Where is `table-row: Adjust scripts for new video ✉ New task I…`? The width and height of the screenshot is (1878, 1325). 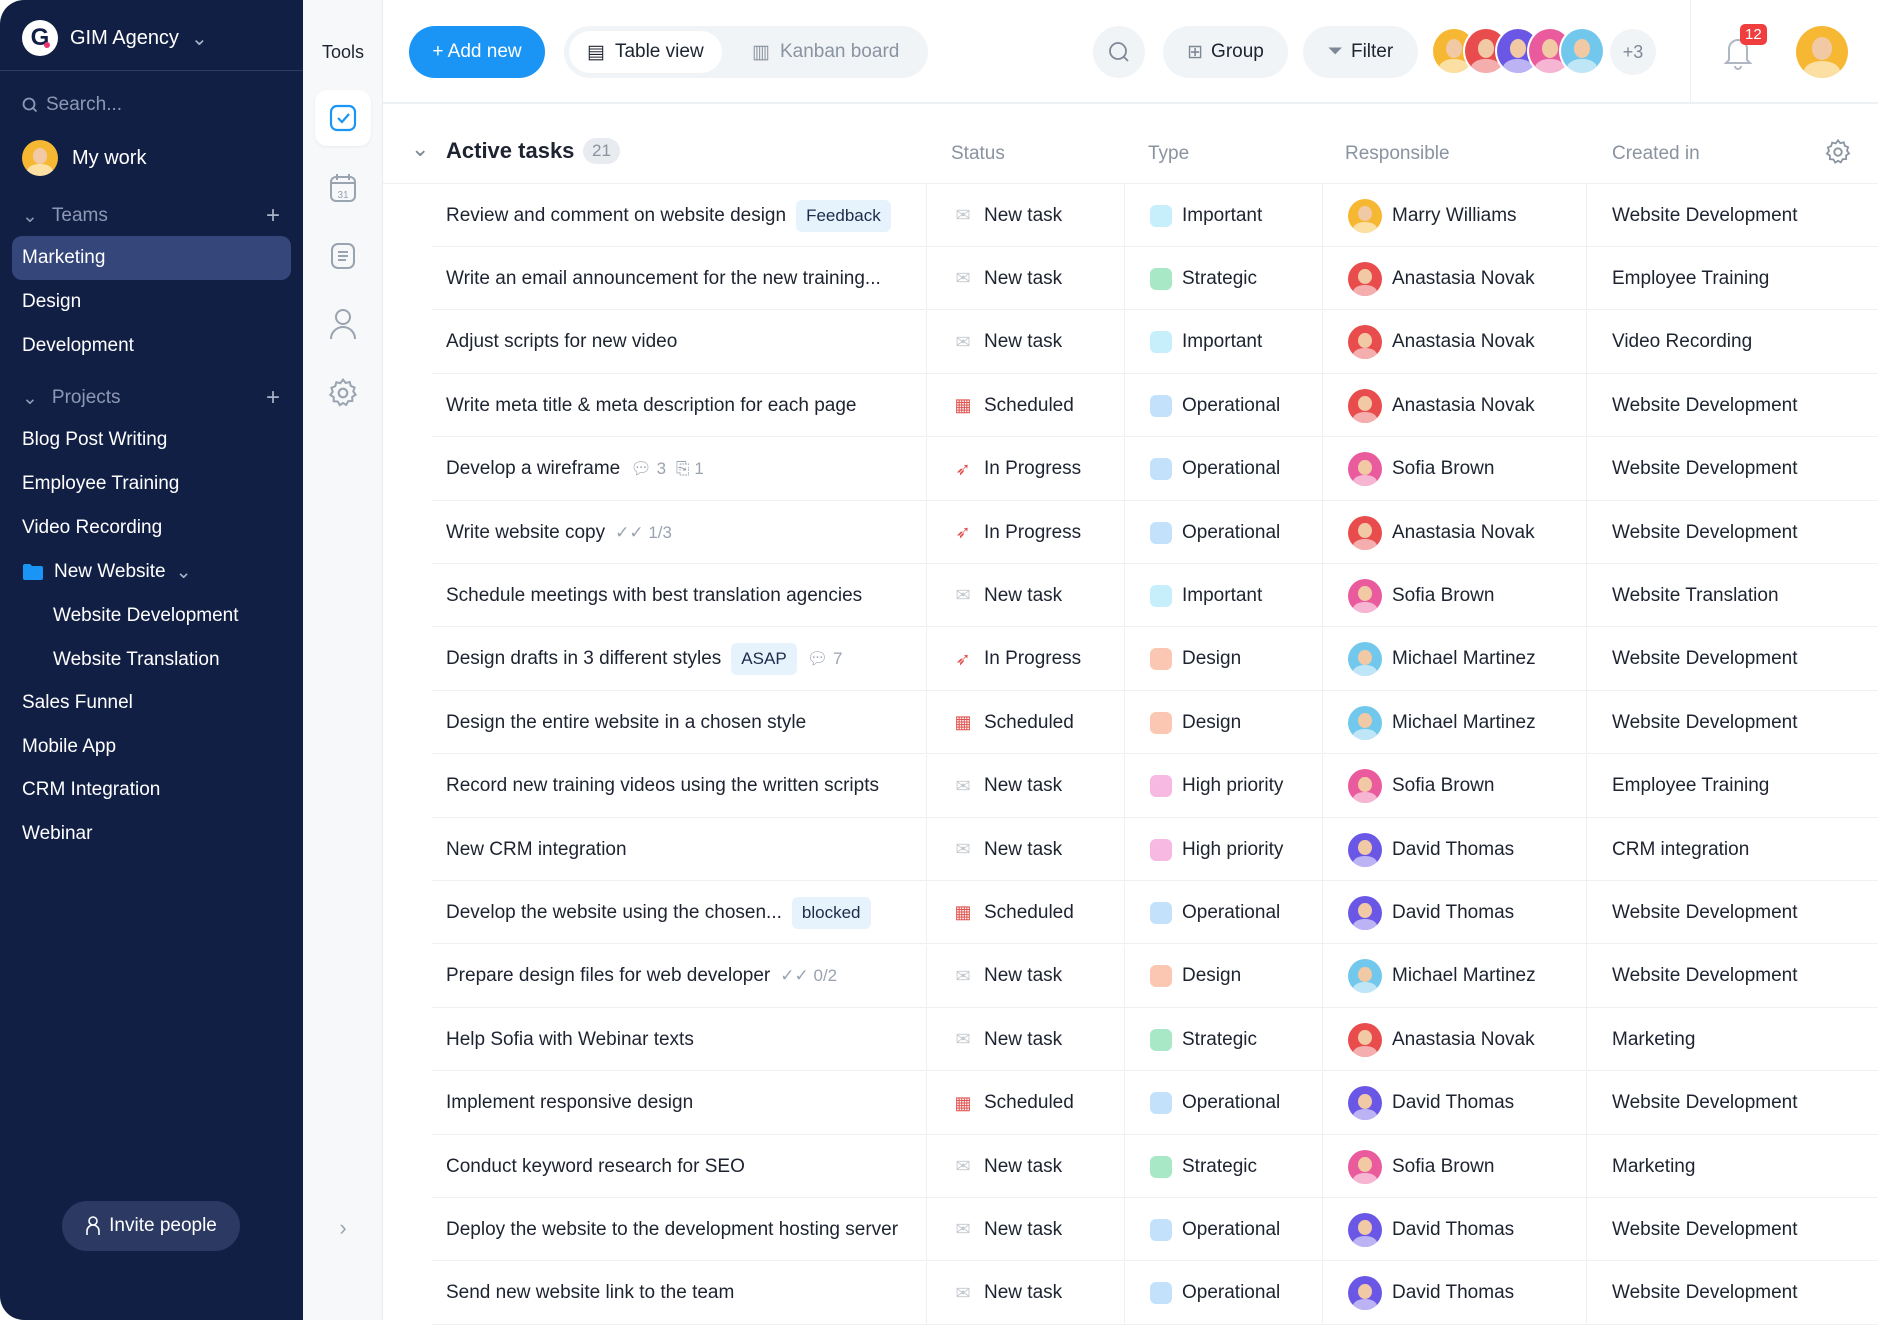
table-row: Adjust scripts for new video ✉ New task I… is located at coordinates (1155, 342).